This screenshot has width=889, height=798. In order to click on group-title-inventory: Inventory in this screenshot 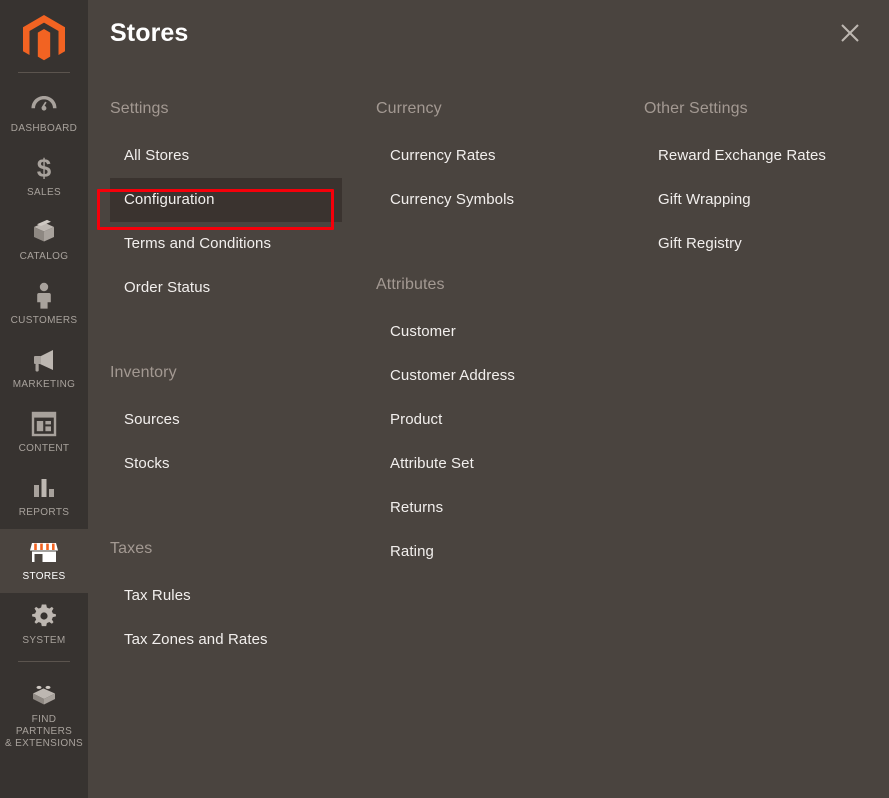, I will do `click(143, 372)`.